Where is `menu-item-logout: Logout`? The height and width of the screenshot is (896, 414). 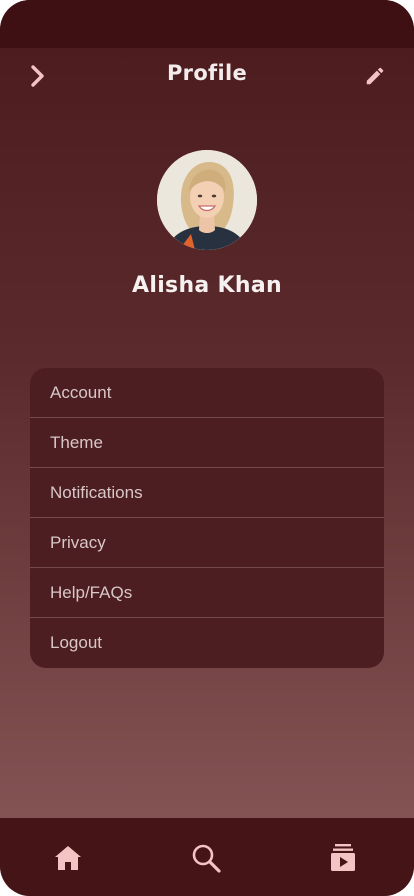 menu-item-logout: Logout is located at coordinates (207, 643).